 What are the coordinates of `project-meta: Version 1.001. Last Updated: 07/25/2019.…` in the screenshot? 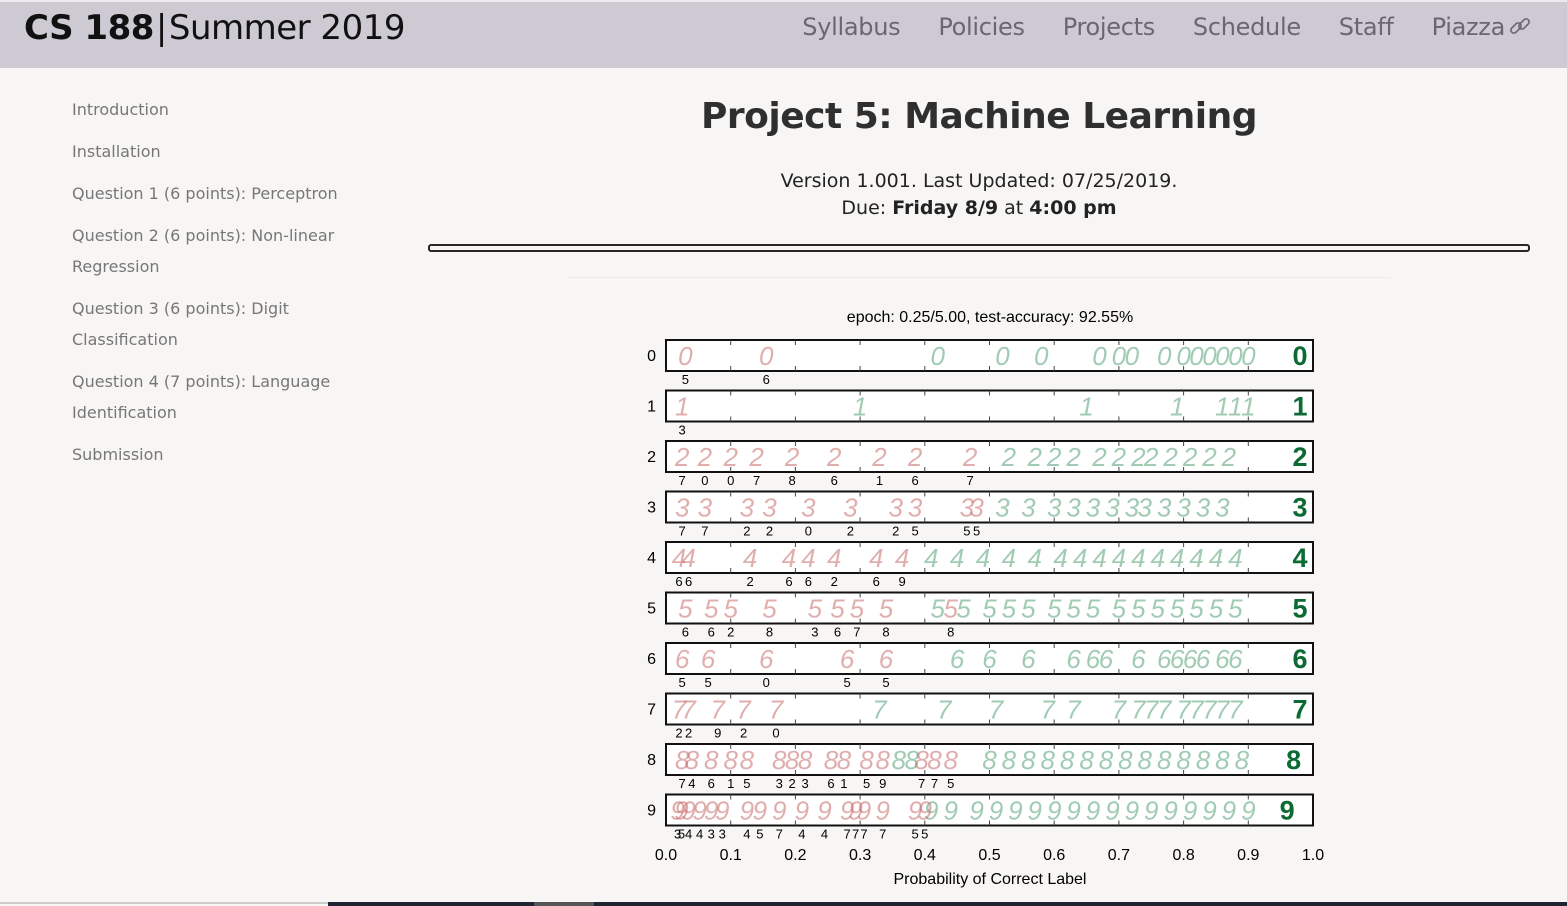 It's located at (979, 195).